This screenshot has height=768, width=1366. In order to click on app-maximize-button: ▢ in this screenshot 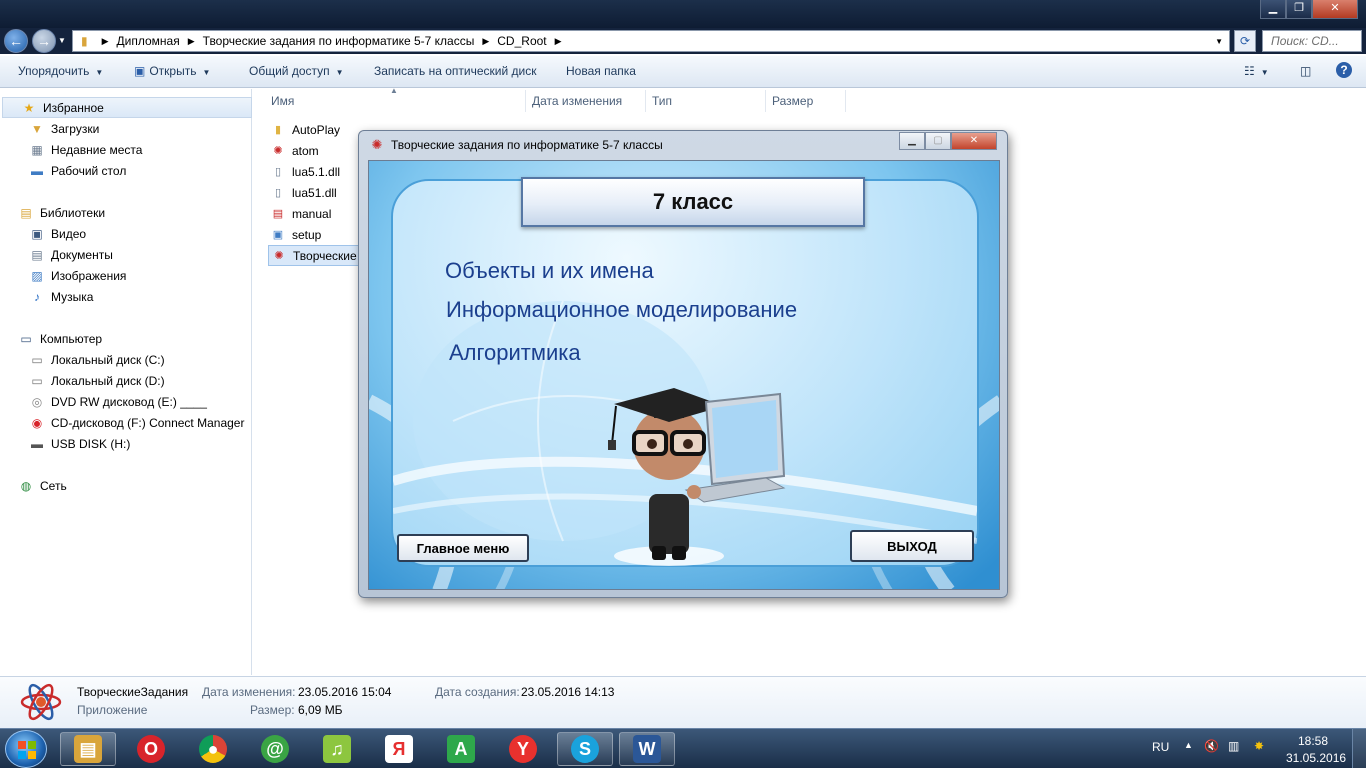, I will do `click(938, 141)`.